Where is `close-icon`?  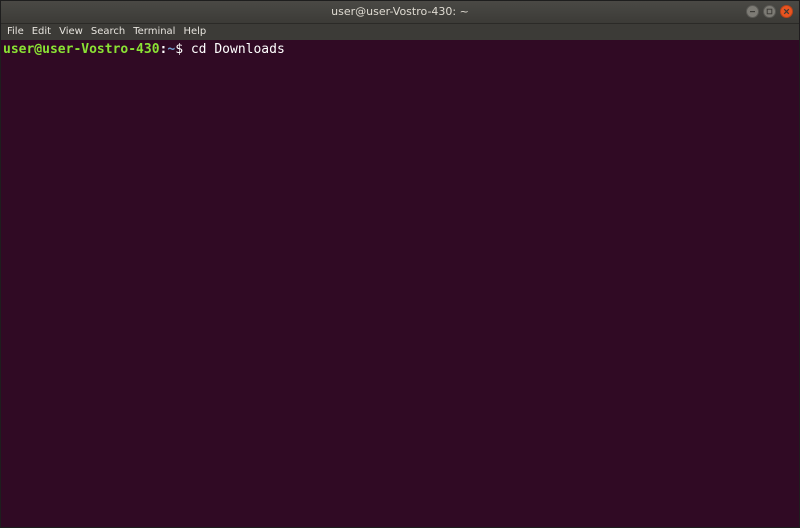 close-icon is located at coordinates (786, 11).